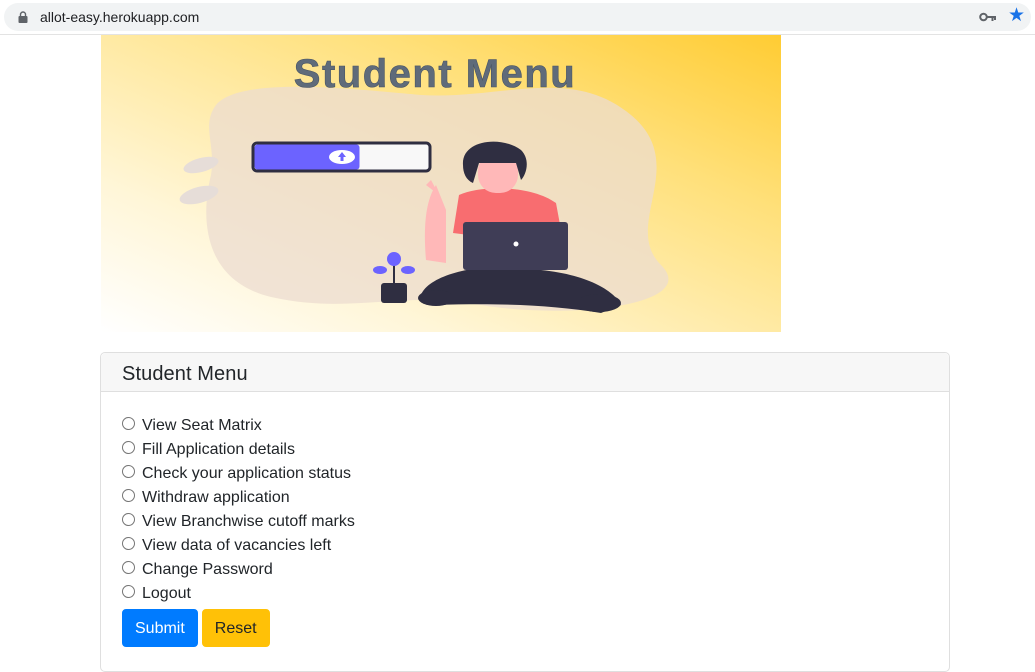 Image resolution: width=1035 pixels, height=672 pixels. Describe the element at coordinates (525, 372) in the screenshot. I see `card-header: Student Menu` at that location.